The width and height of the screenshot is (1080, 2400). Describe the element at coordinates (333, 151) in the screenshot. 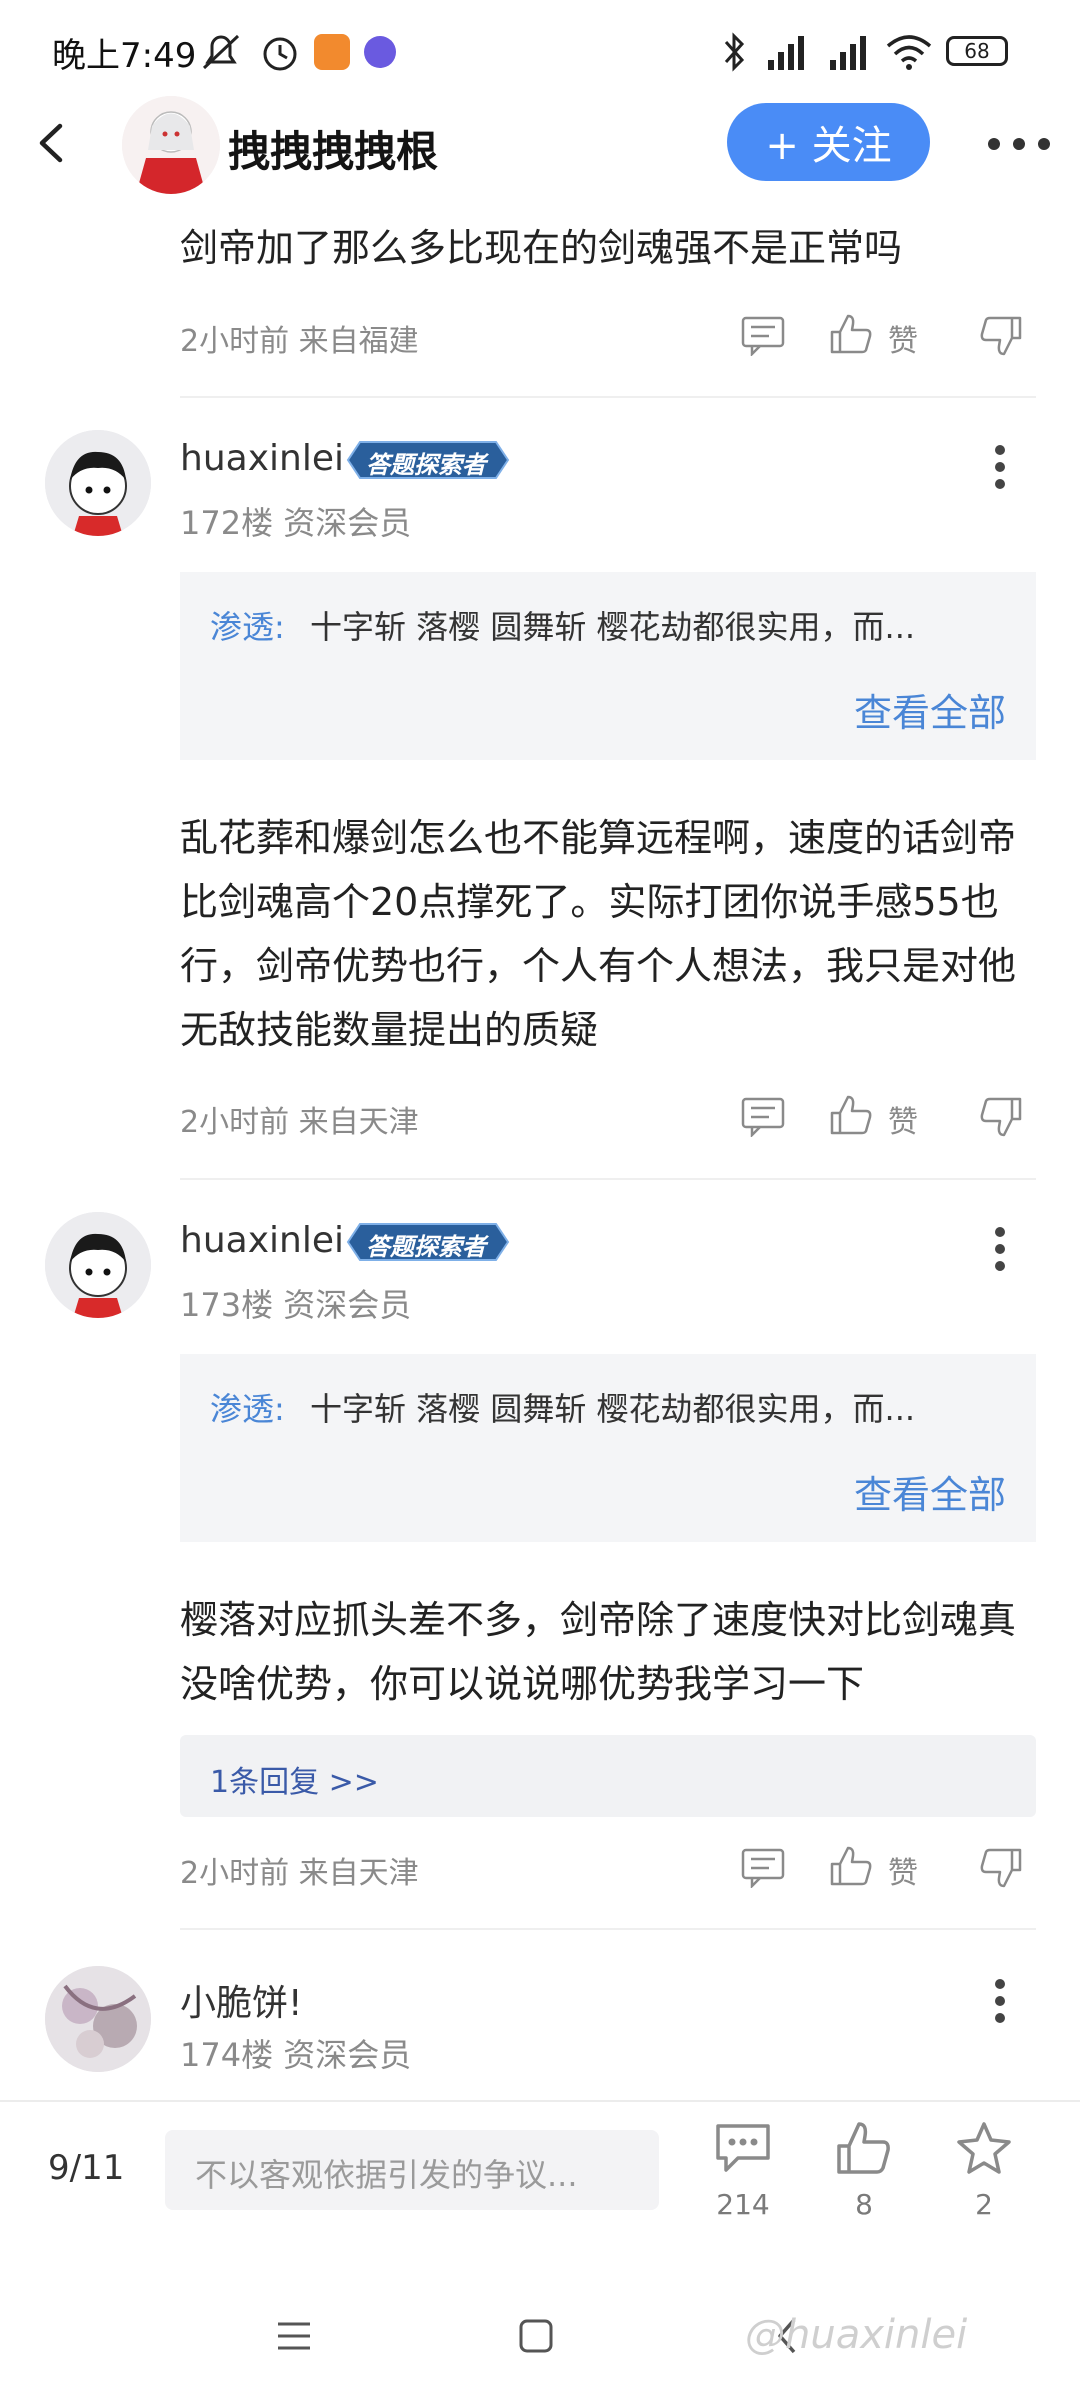

I see `forum-title: 拽拽拽拽根` at that location.